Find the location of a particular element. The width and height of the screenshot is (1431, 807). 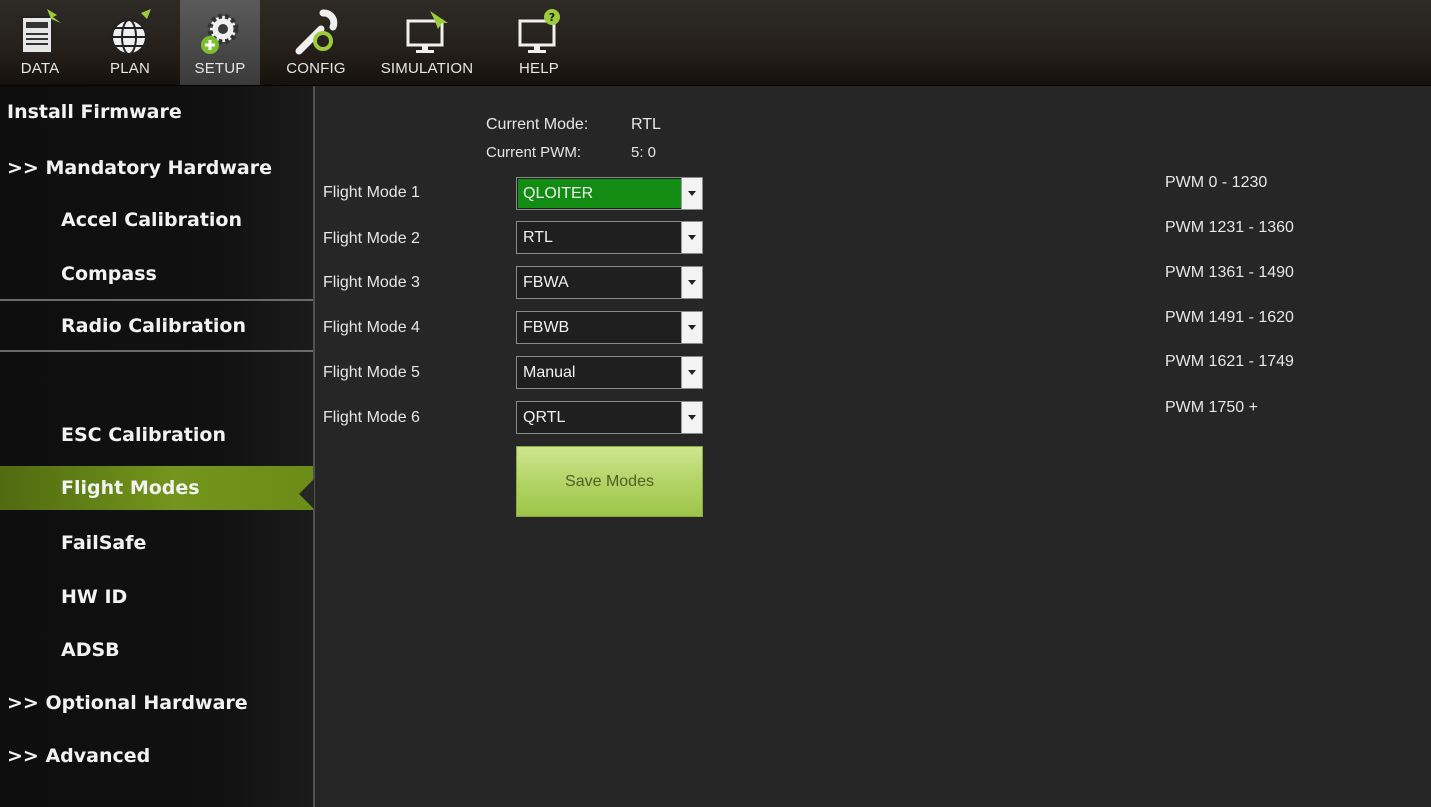

flight-mode-2-label: Flight Mode 2 is located at coordinates (371, 238).